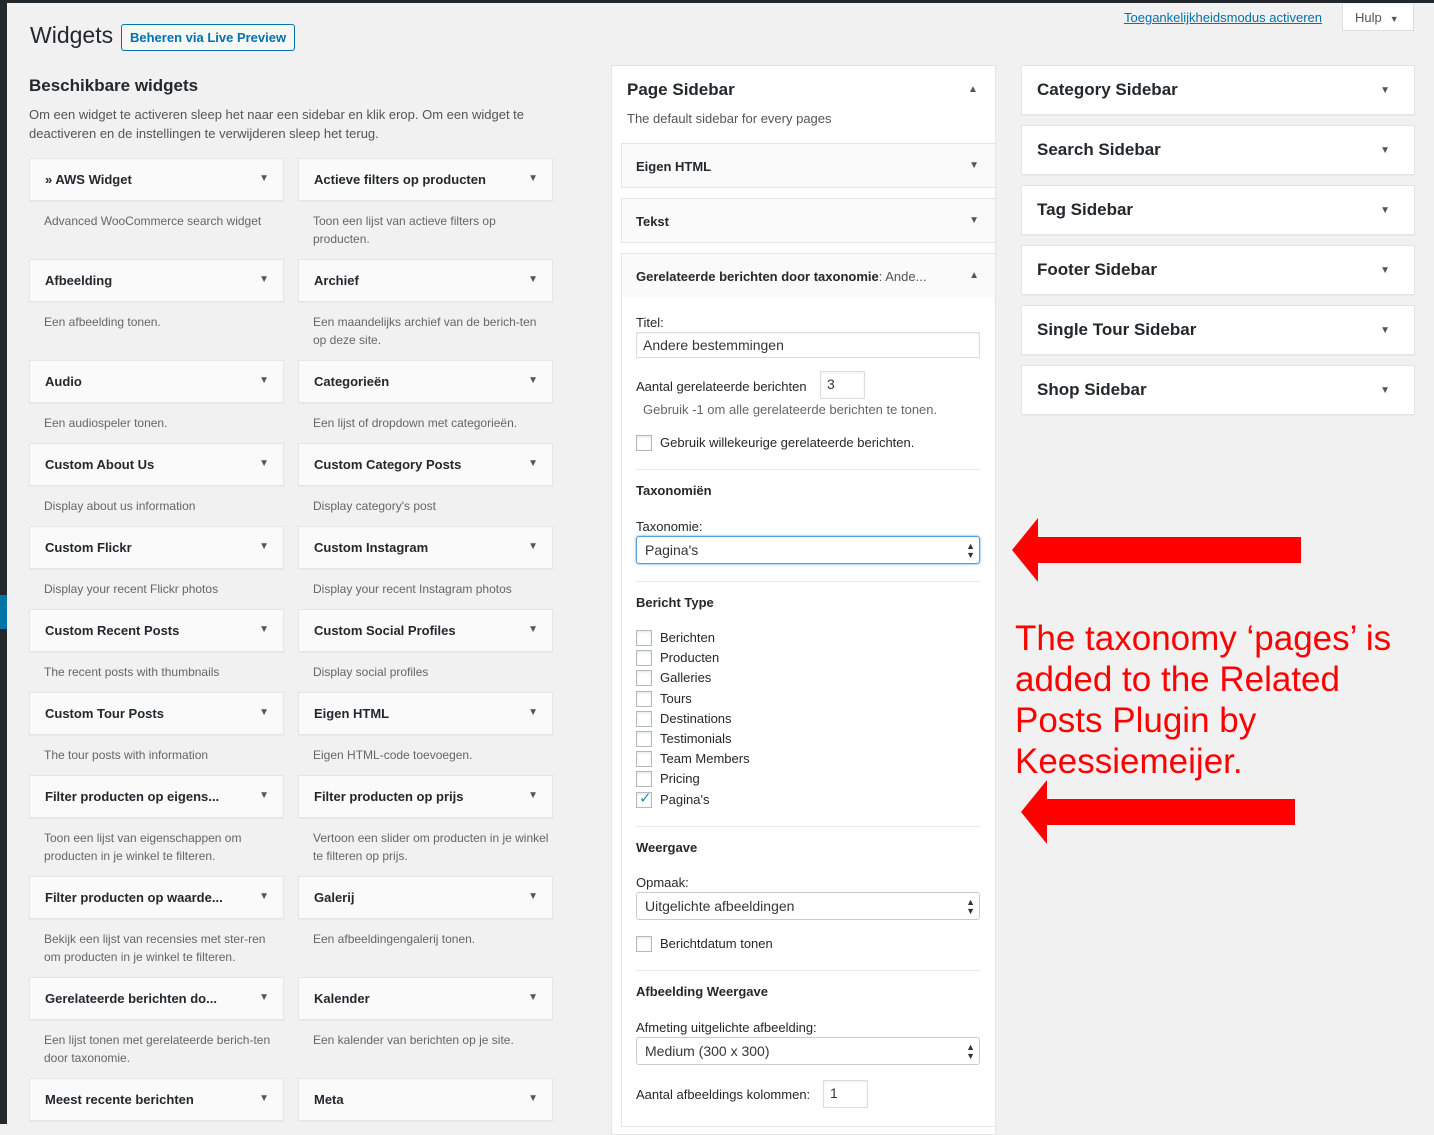 This screenshot has height=1135, width=1434. I want to click on available-widget: Galerij ▼, so click(425, 897).